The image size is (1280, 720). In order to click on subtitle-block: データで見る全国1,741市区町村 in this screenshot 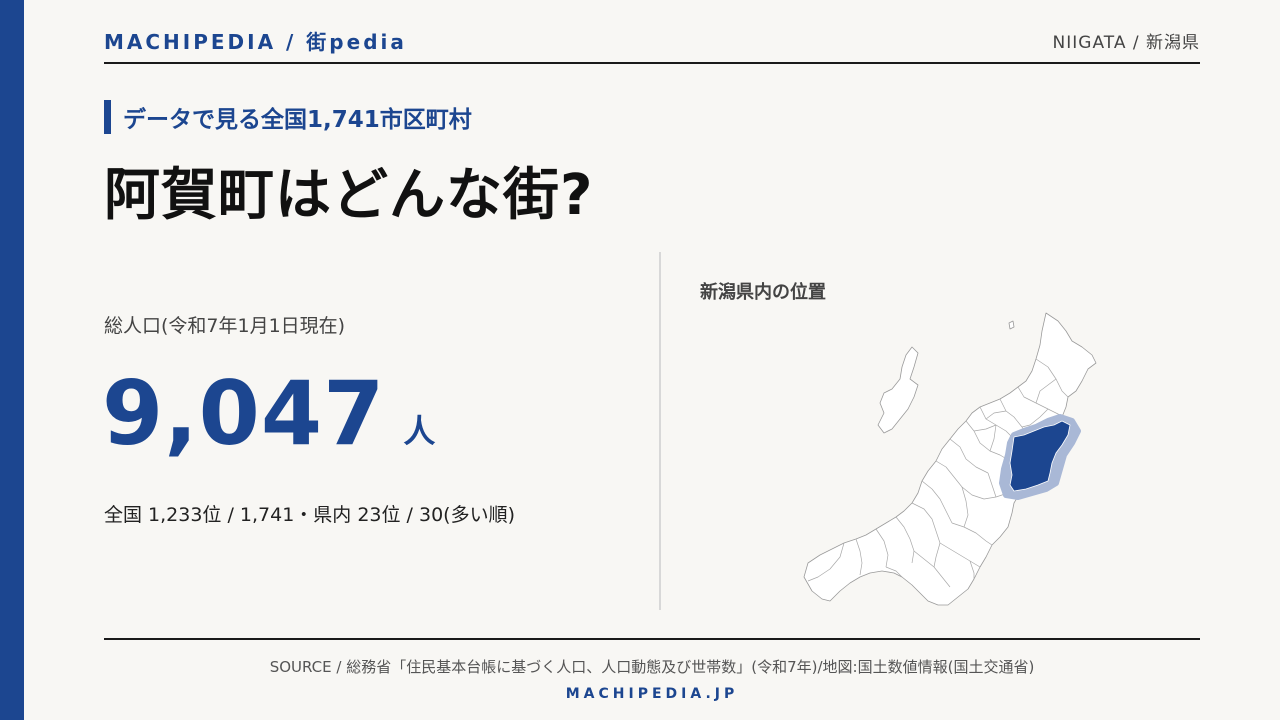, I will do `click(288, 117)`.